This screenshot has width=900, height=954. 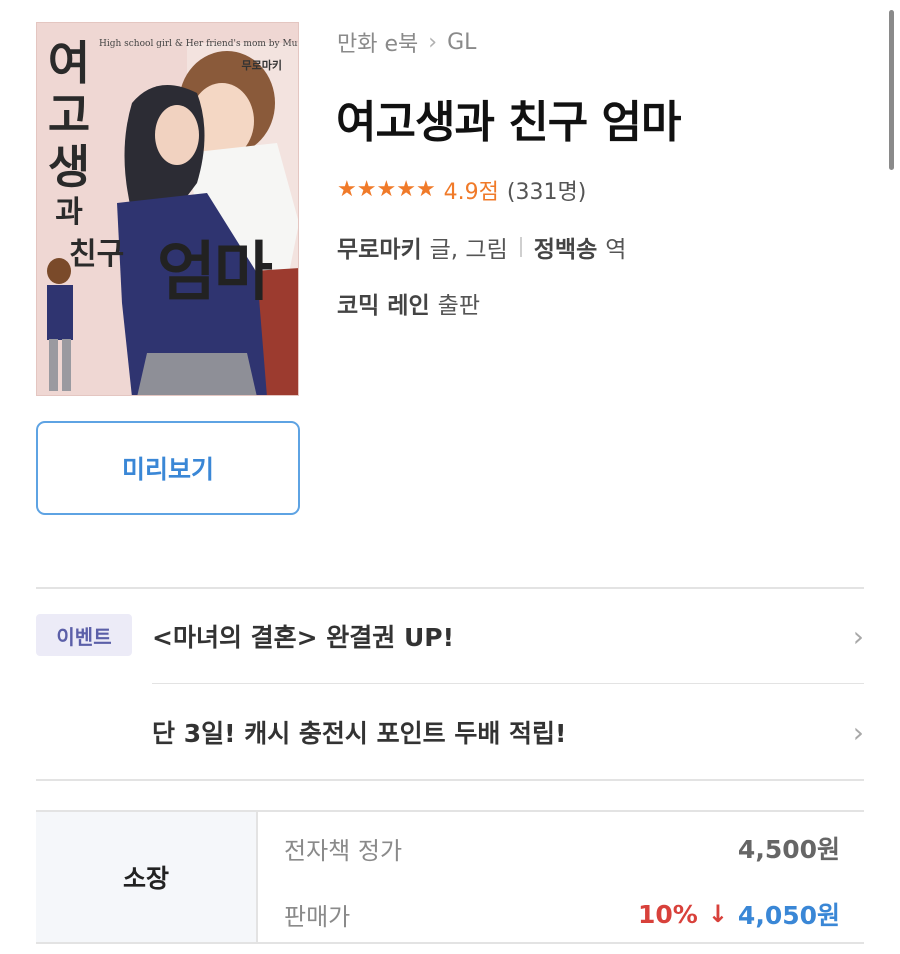 I want to click on event-text: 단 3일! 캐시 충전시 포인트 두배 적립!, so click(x=359, y=733).